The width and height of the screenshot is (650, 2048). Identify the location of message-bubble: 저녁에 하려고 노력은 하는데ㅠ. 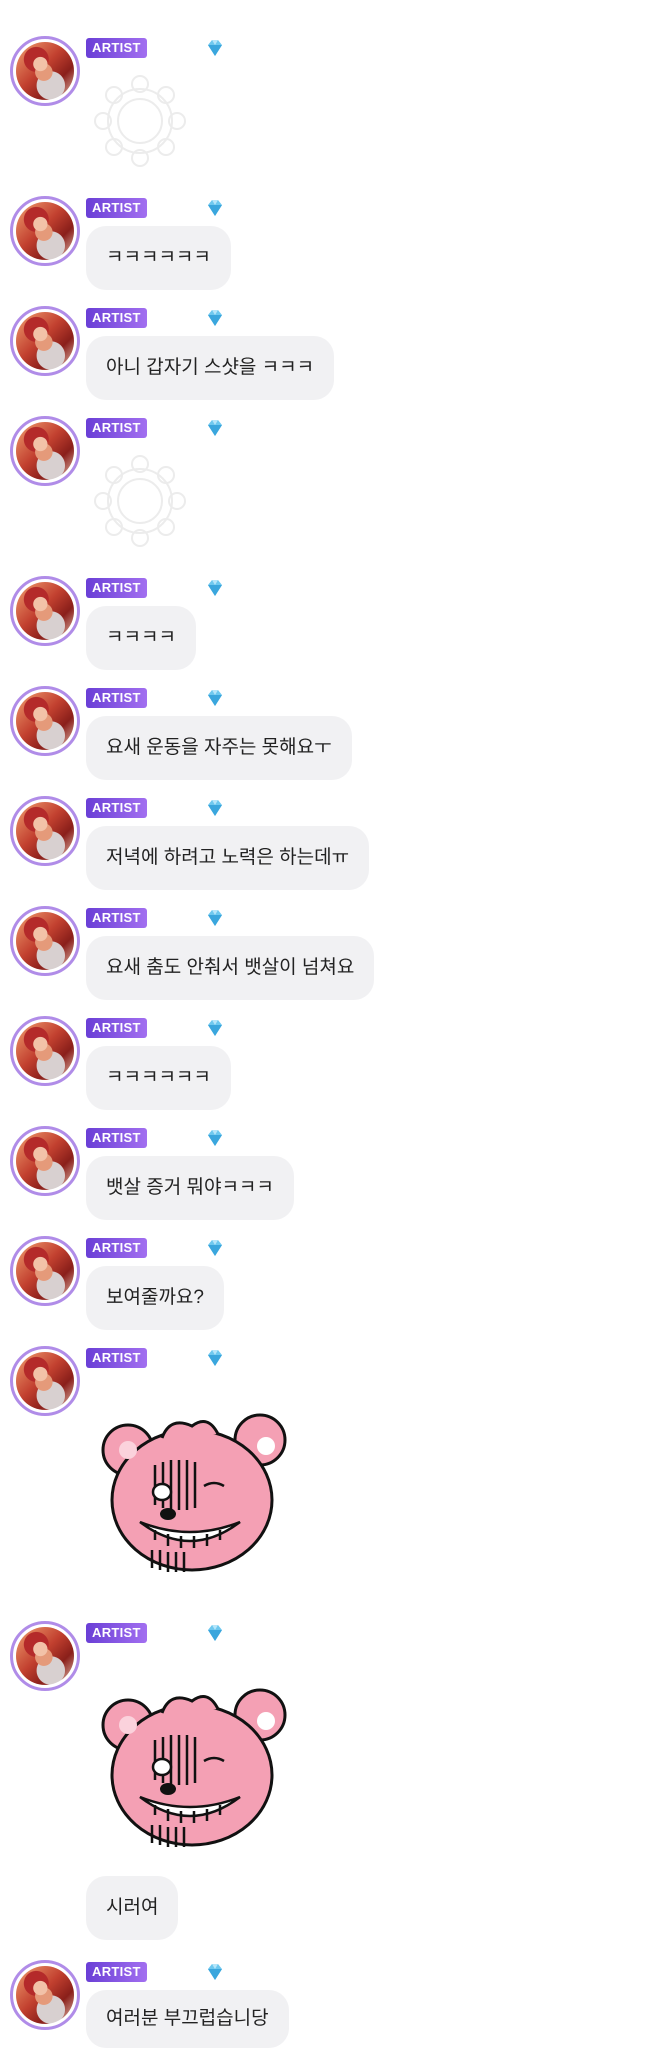
(228, 858).